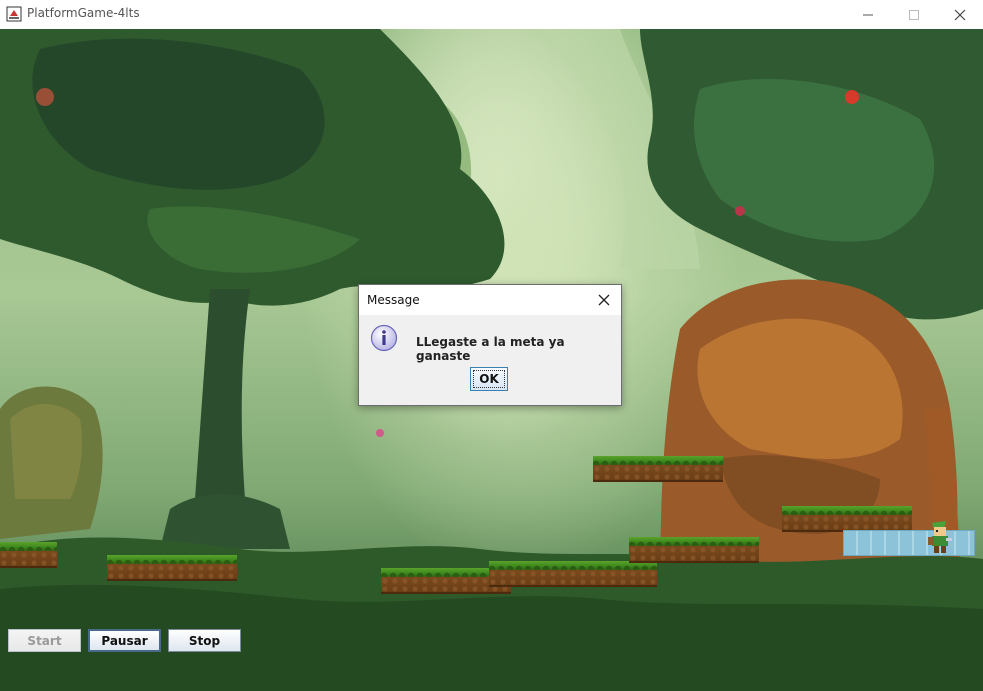 The image size is (983, 691). I want to click on maximize-button, so click(914, 14).